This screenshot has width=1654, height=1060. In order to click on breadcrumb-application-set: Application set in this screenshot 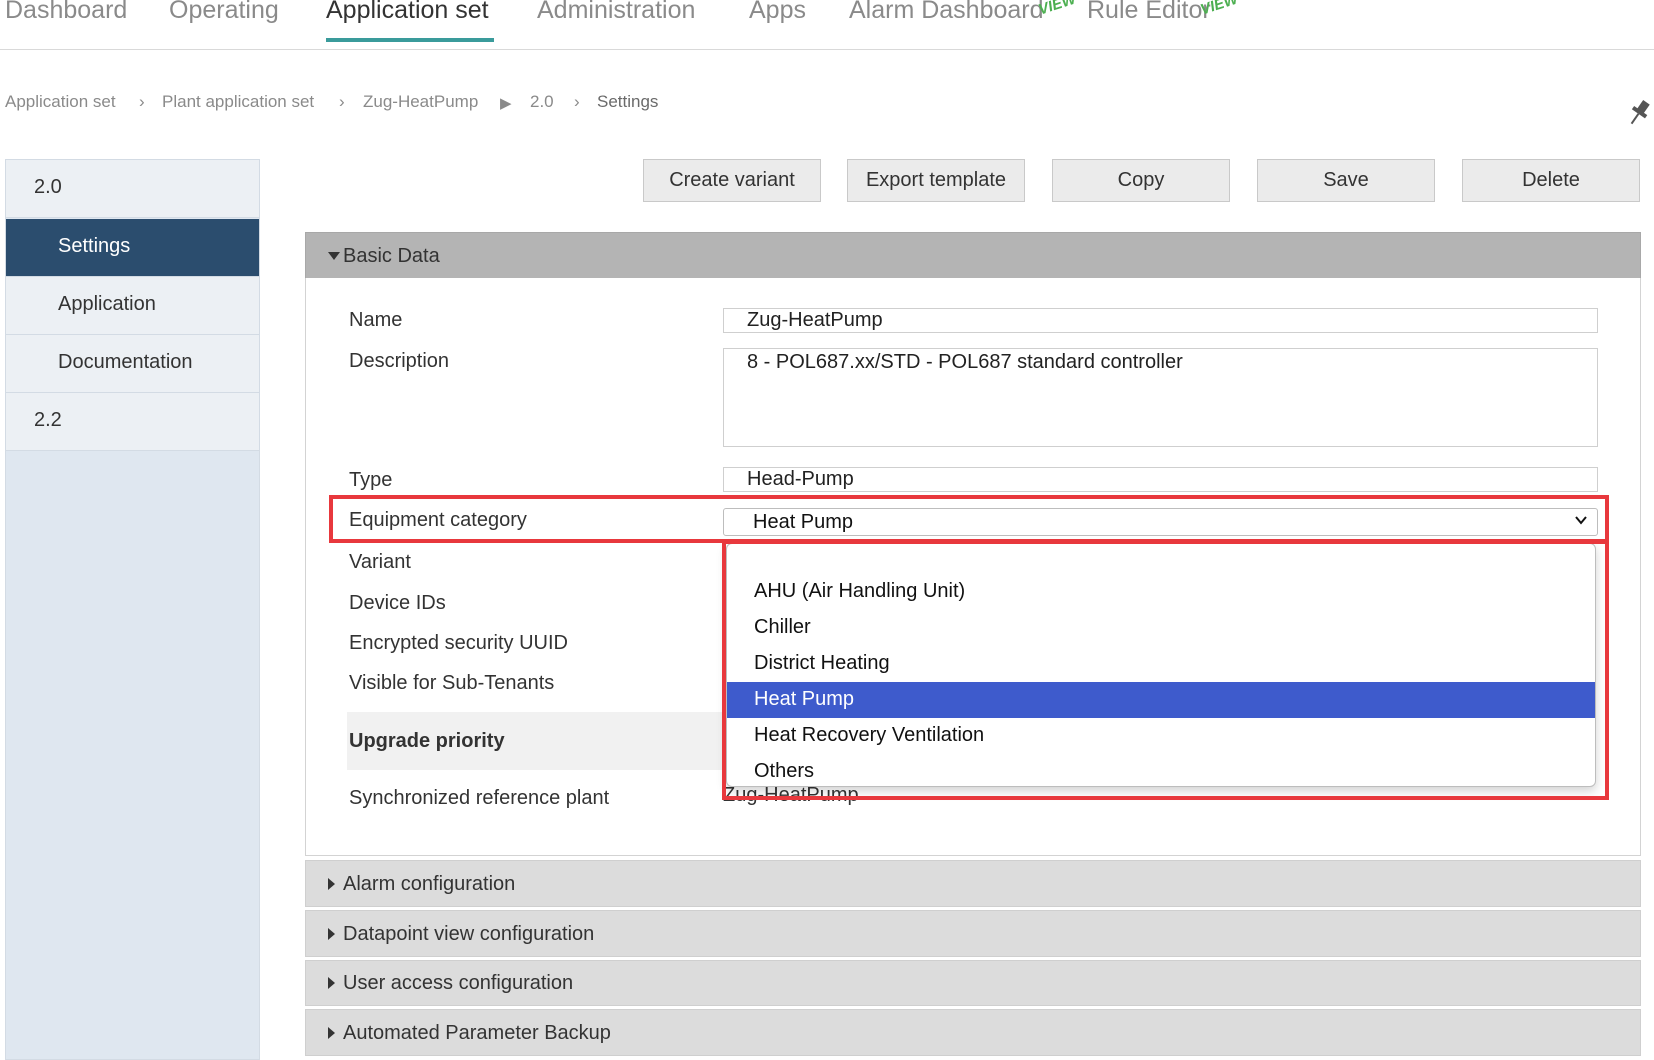, I will do `click(60, 102)`.